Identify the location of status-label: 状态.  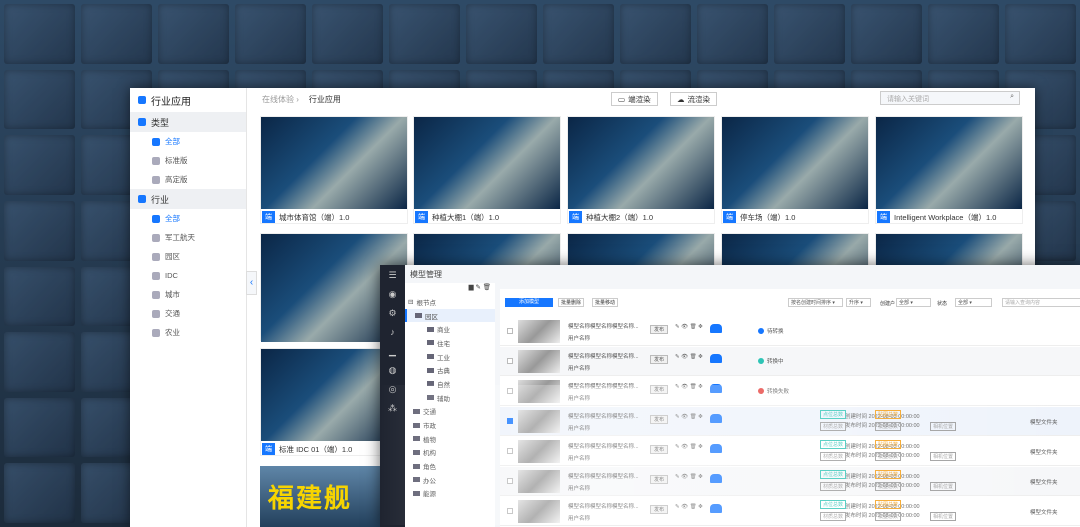
(942, 304).